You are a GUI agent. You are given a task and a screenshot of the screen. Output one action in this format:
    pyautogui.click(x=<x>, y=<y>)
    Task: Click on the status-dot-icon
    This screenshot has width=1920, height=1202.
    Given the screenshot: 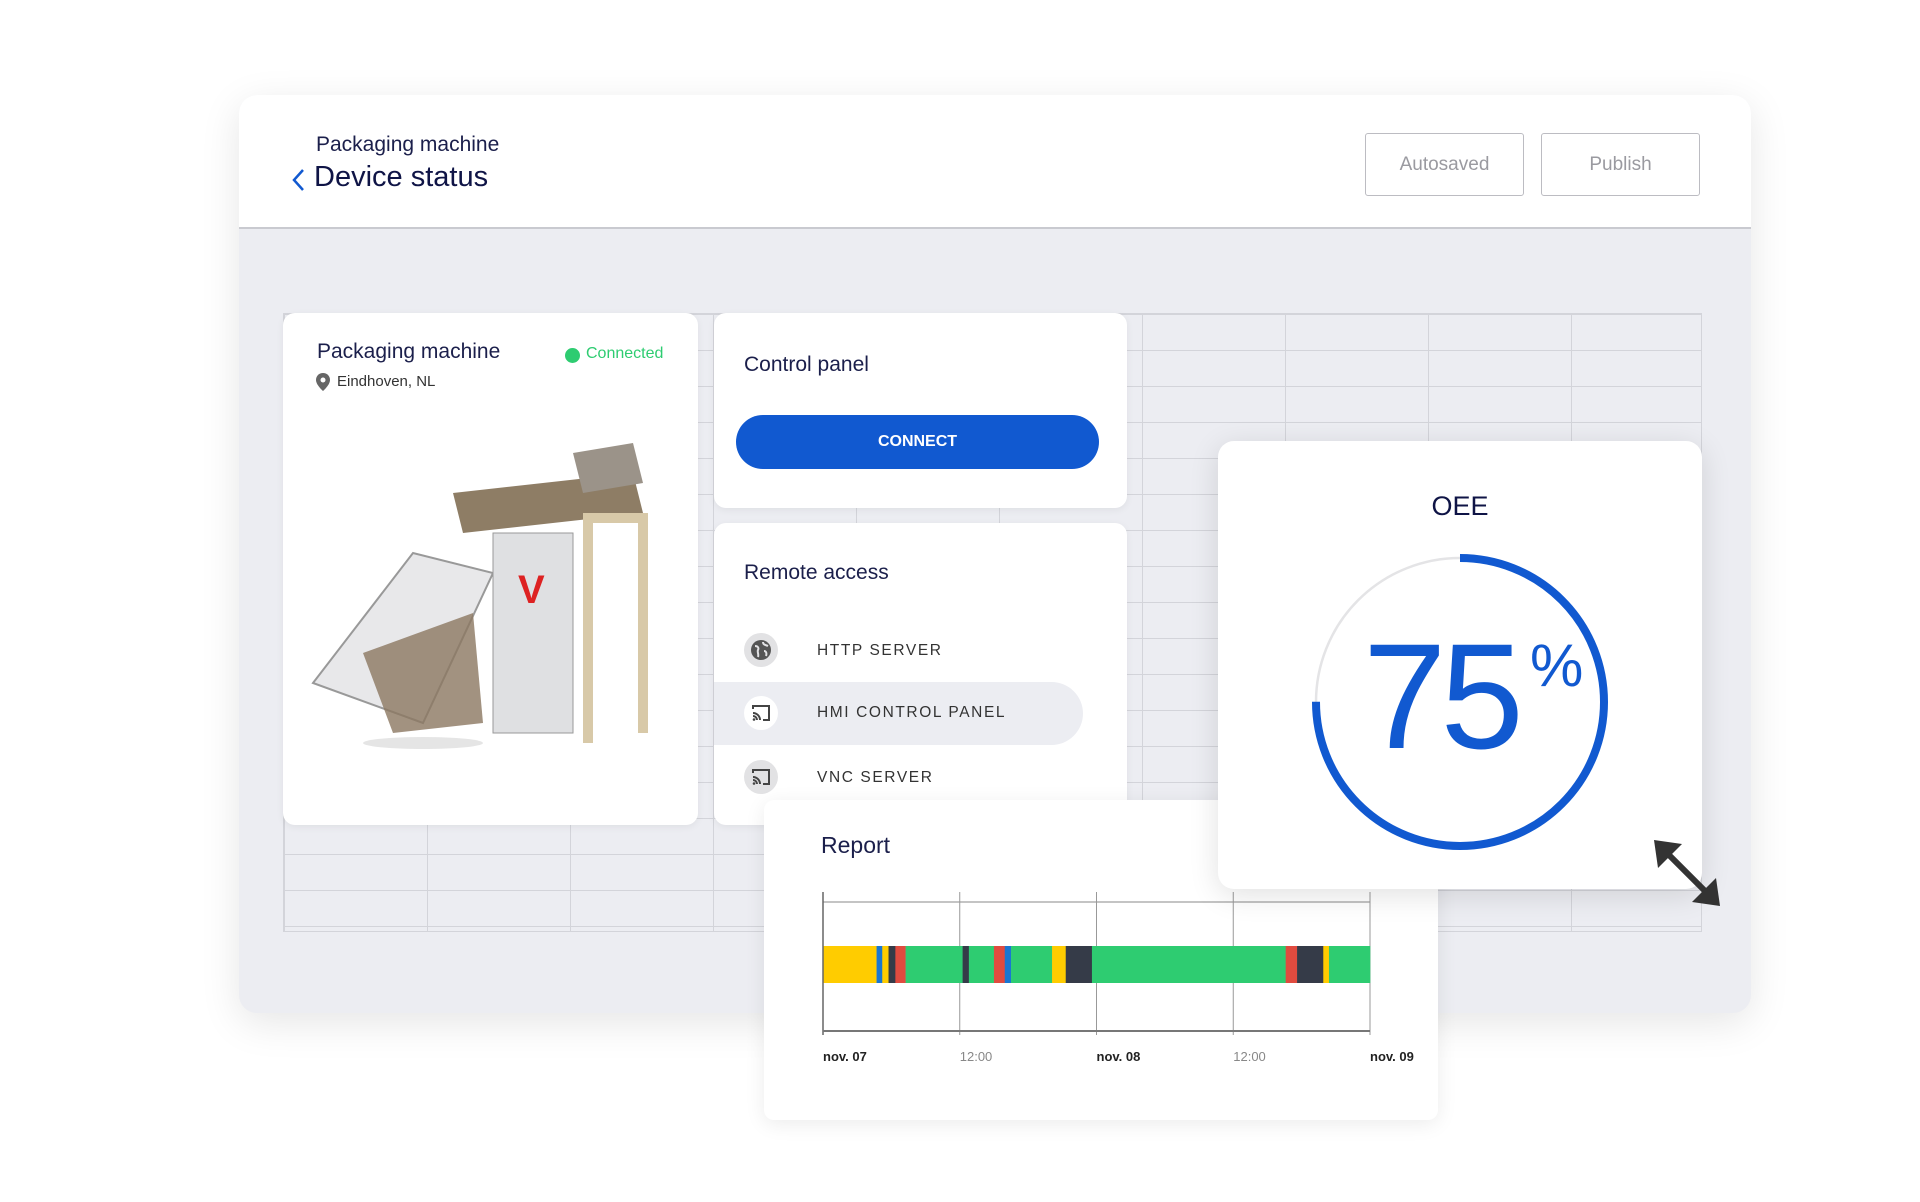 What is the action you would take?
    pyautogui.click(x=572, y=355)
    